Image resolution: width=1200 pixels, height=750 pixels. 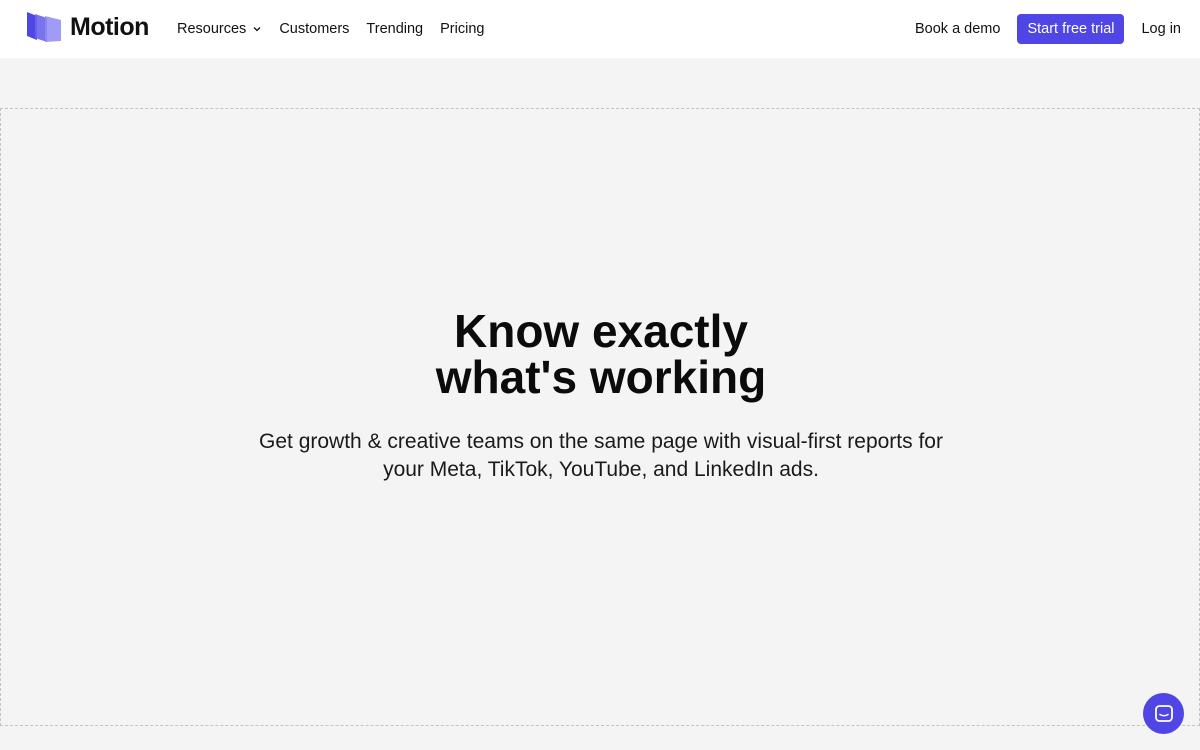 I want to click on nav-customers: Customers, so click(x=314, y=29).